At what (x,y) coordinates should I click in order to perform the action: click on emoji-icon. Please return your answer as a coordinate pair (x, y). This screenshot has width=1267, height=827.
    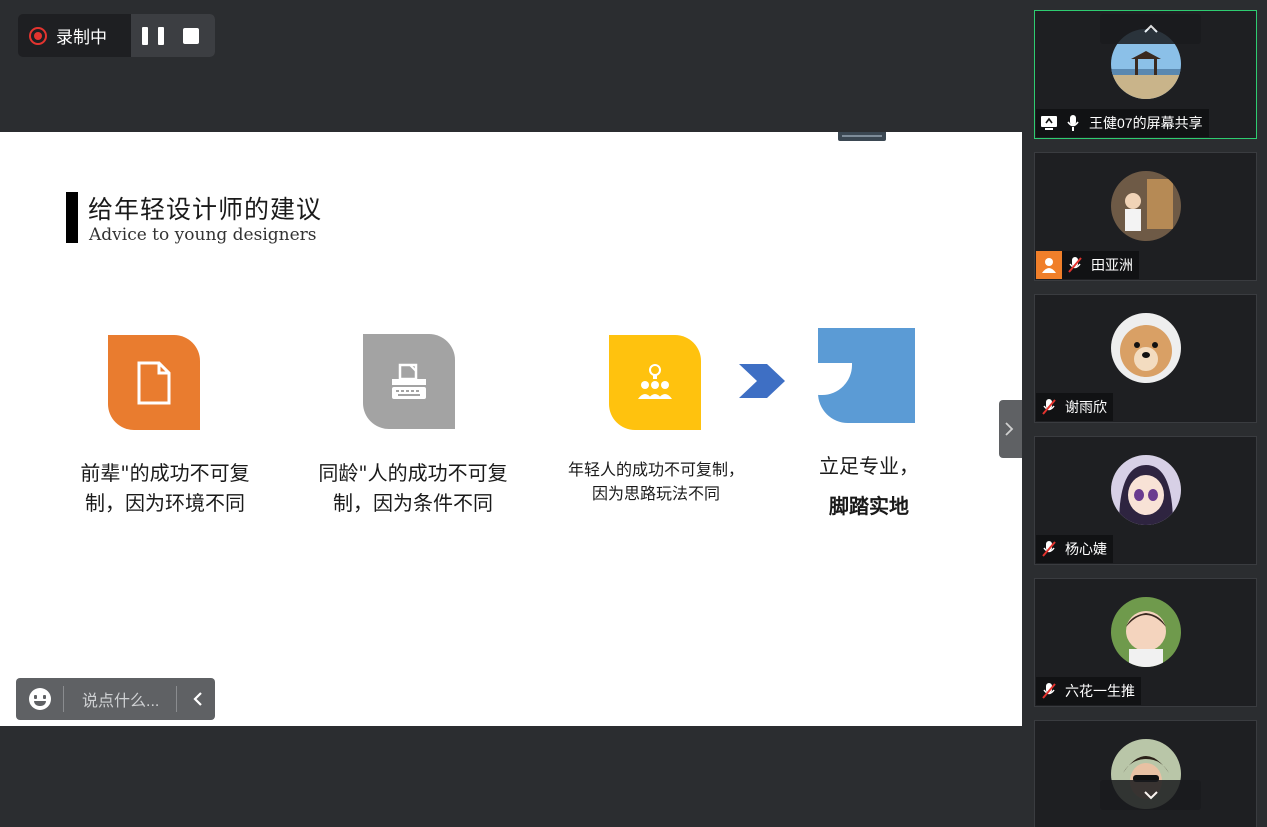
    Looking at the image, I should click on (40, 699).